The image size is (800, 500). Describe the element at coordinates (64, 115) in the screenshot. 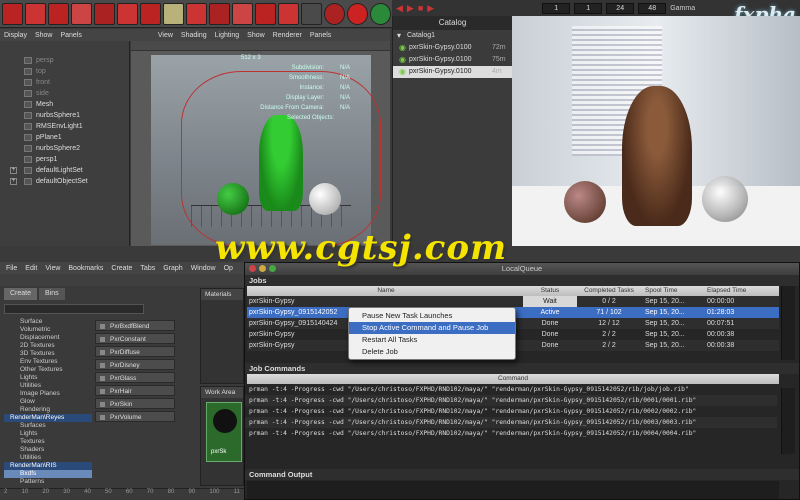

I see `outliner-item: nurbsSphere1` at that location.